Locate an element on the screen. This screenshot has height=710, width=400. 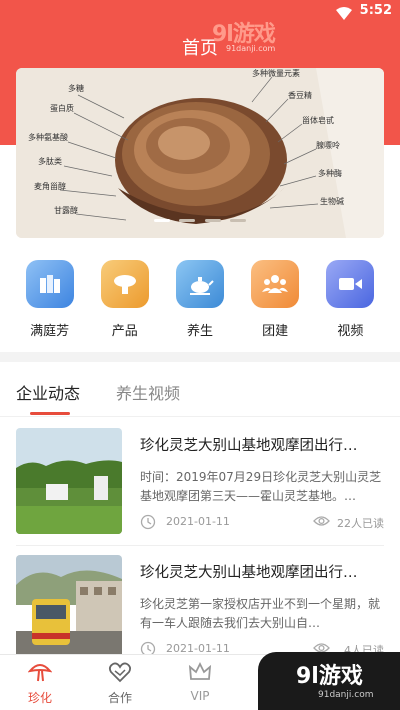
mushroom-icon is located at coordinates (40, 673).